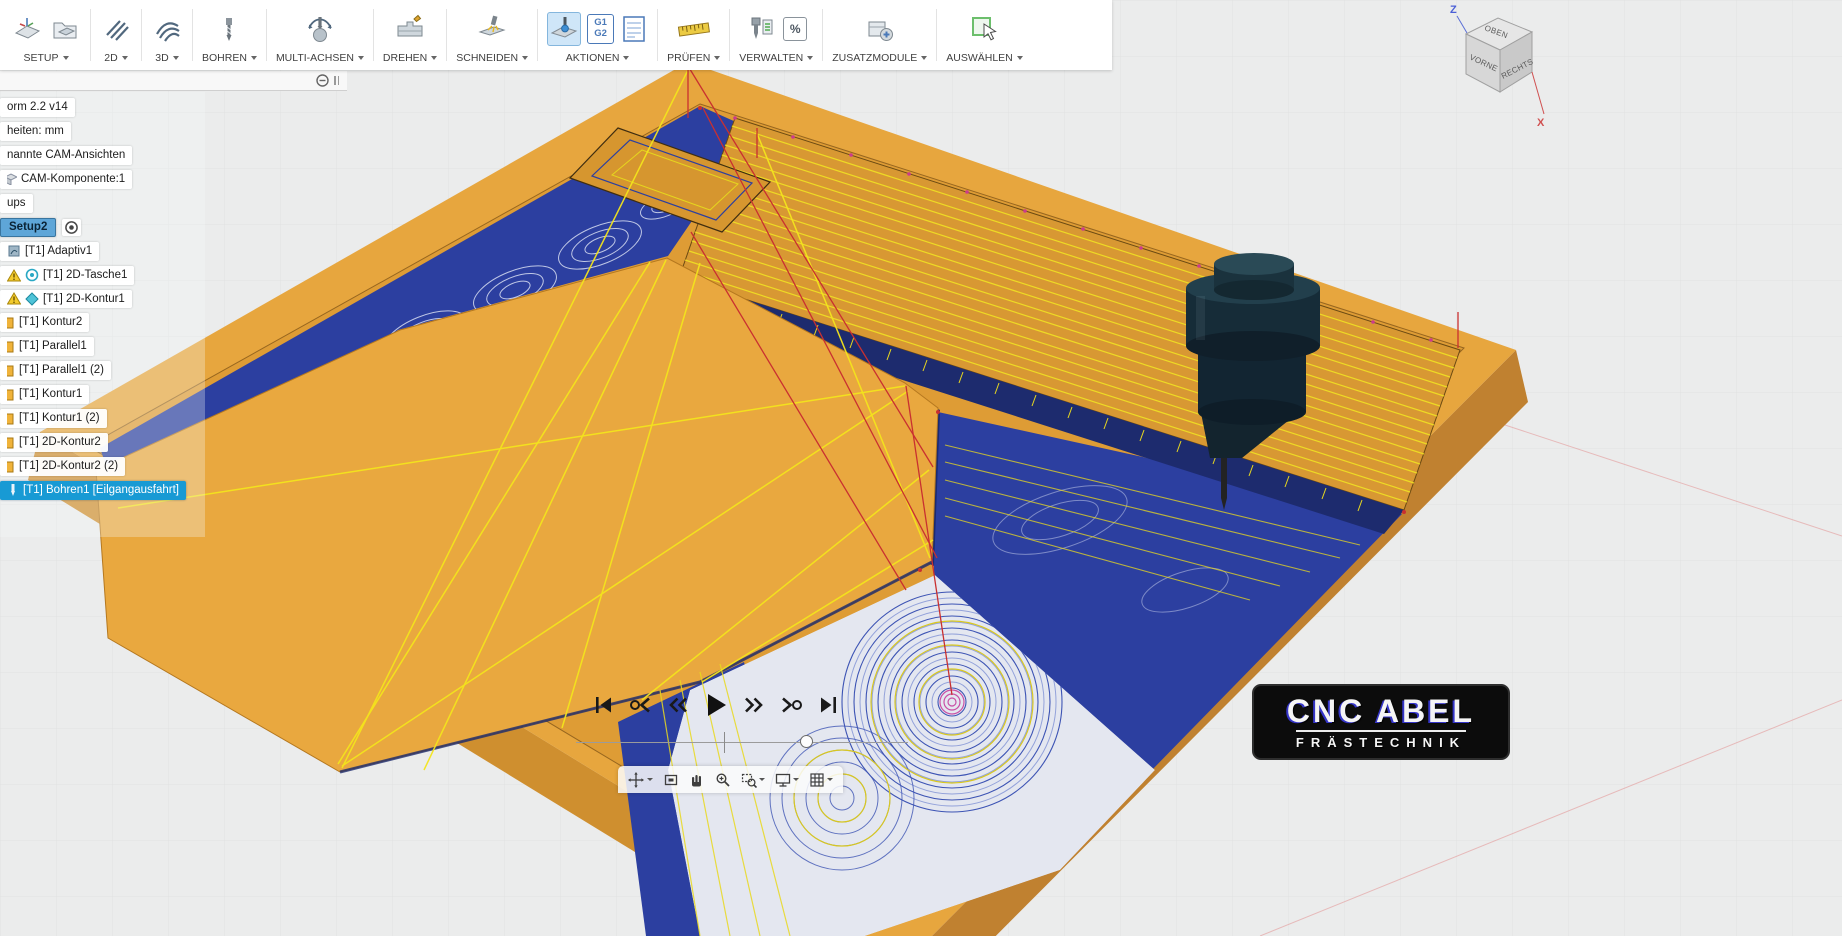 Image resolution: width=1842 pixels, height=936 pixels. What do you see at coordinates (13, 490) in the screenshot?
I see `drill-op-icon` at bounding box center [13, 490].